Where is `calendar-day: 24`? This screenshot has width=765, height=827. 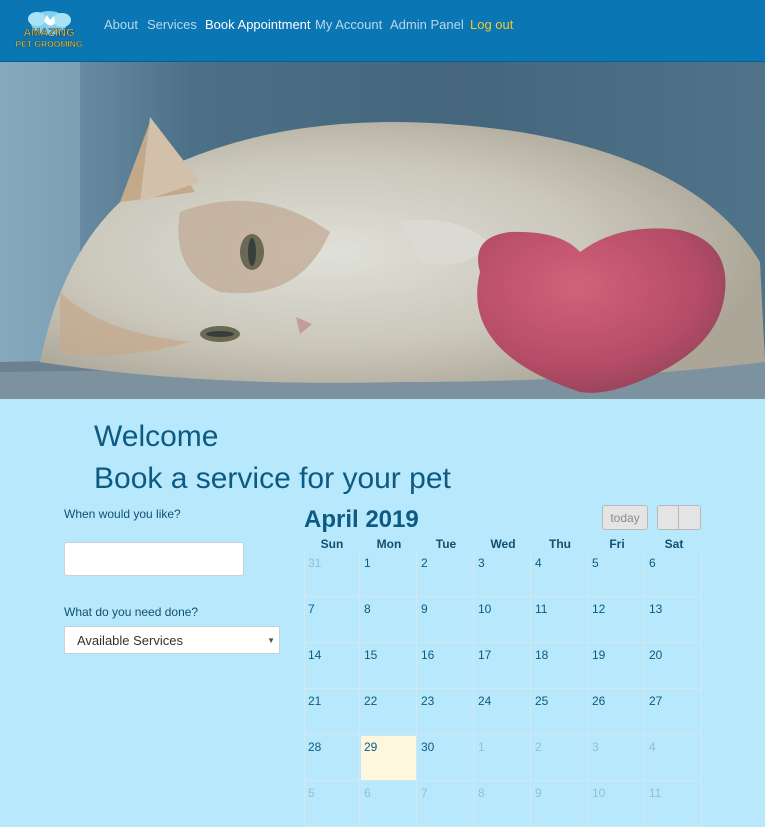 calendar-day: 24 is located at coordinates (503, 712).